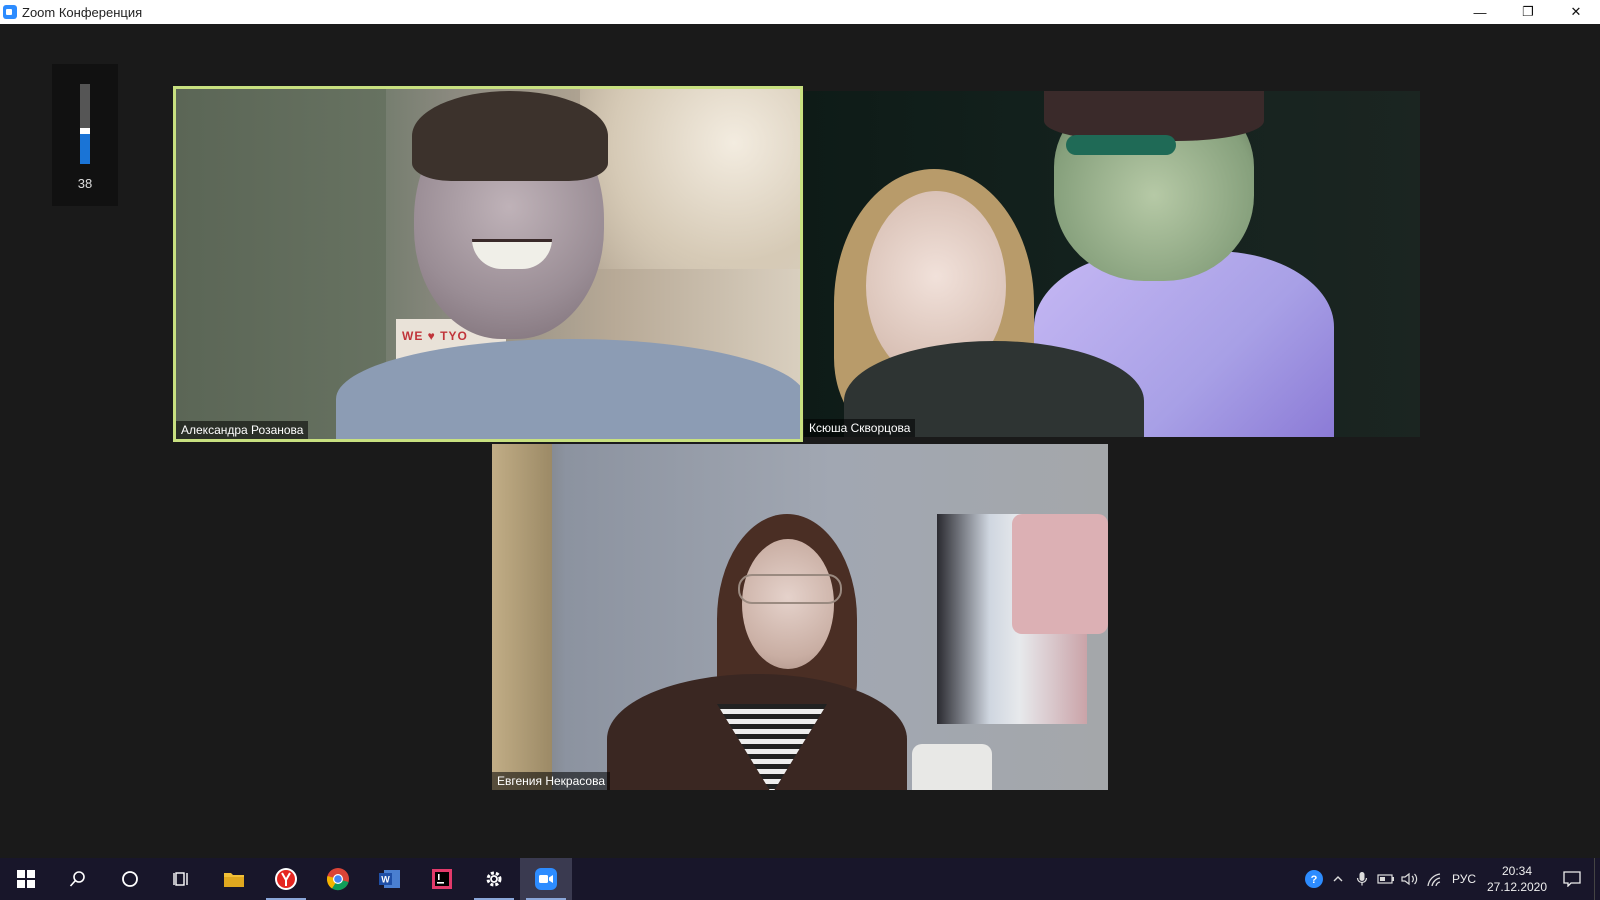 The image size is (1600, 900). I want to click on audio-level-thumb, so click(85, 131).